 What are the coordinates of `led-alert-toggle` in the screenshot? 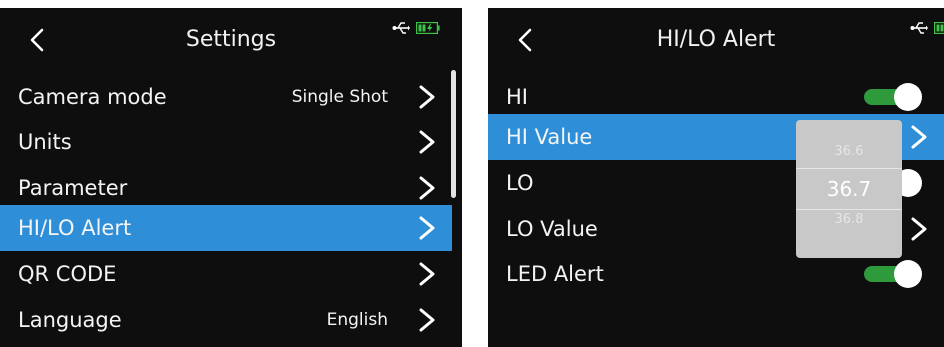 It's located at (893, 274).